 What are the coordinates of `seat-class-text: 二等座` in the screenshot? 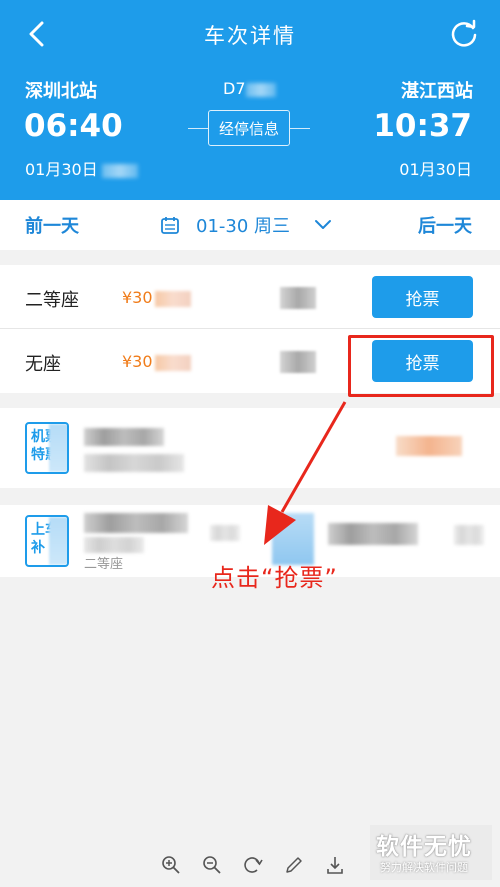 It's located at (104, 564).